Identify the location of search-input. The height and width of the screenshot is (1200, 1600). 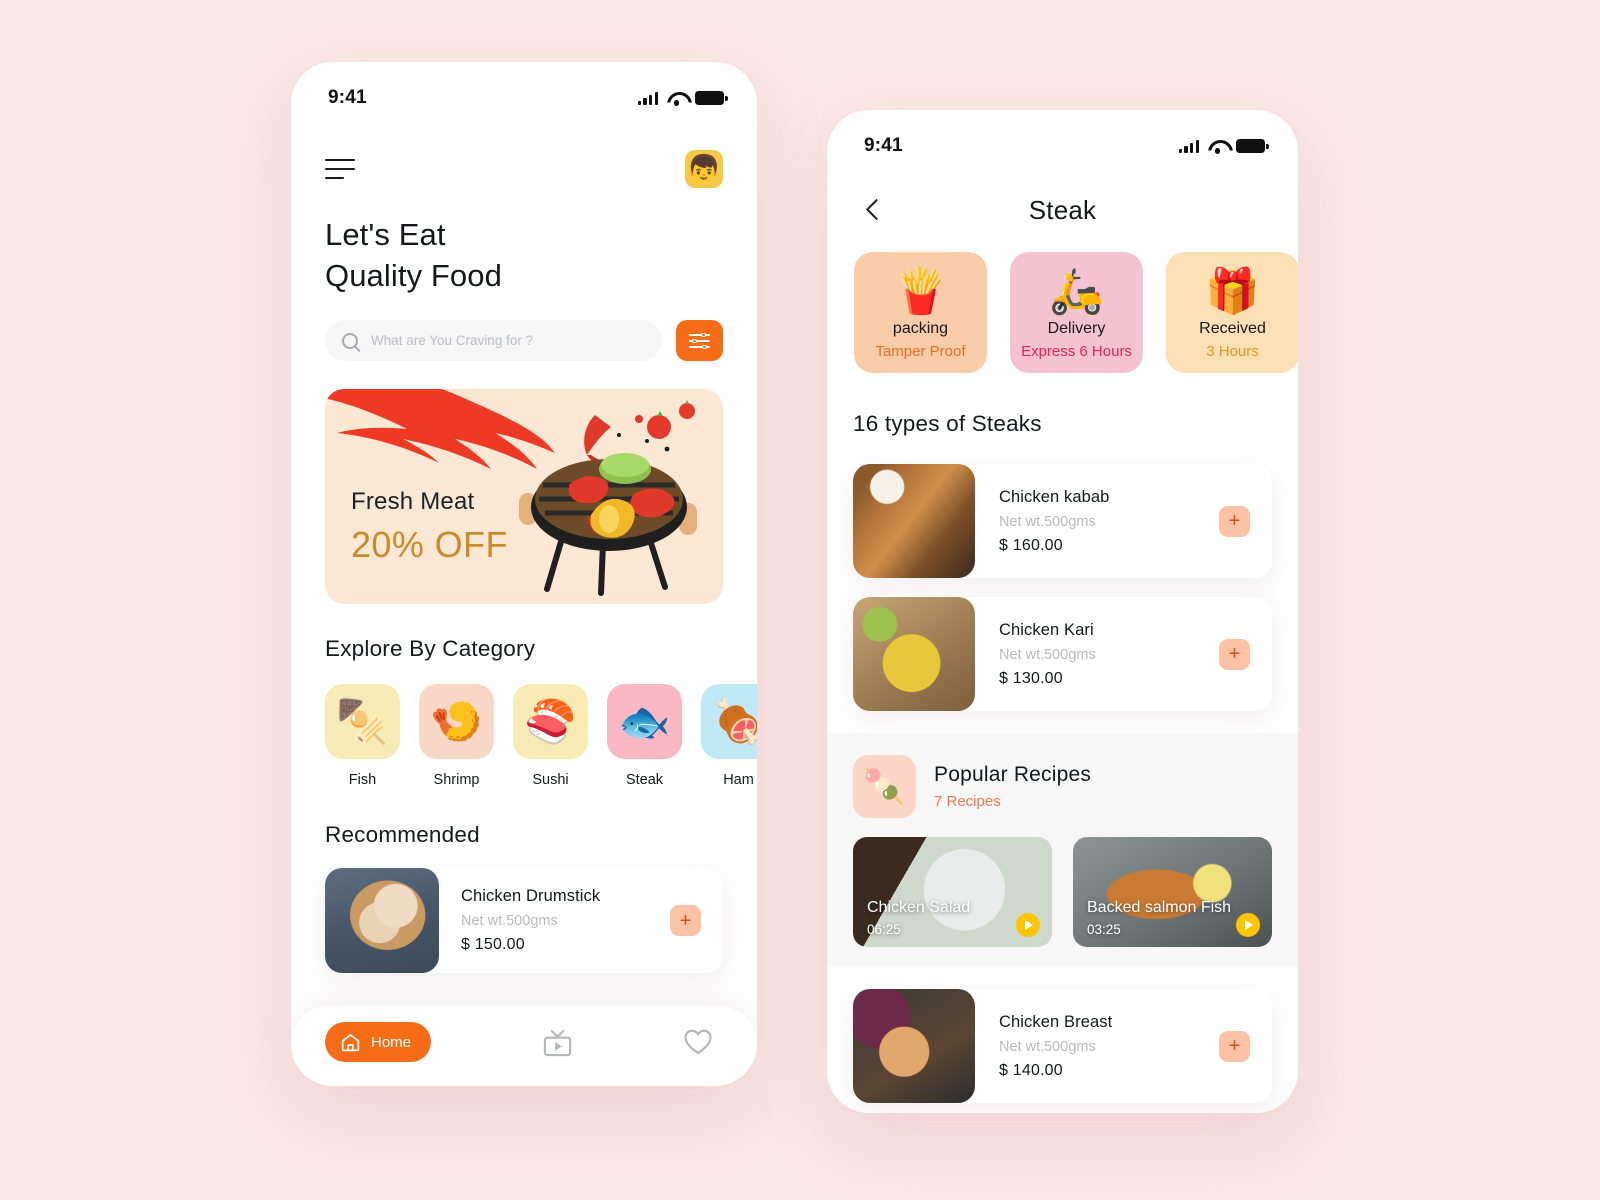
(508, 341).